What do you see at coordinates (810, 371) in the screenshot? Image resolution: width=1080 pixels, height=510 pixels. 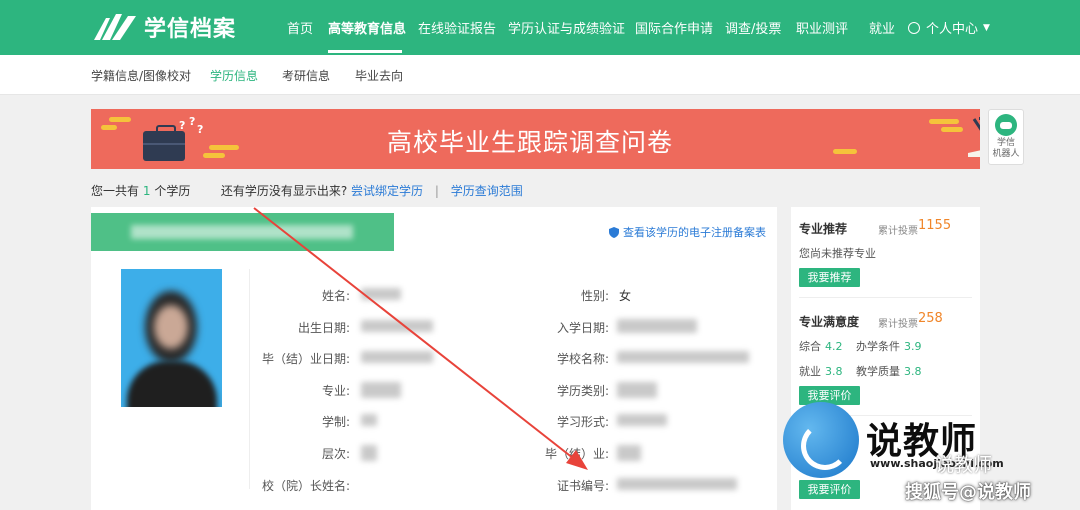 I see `score-label-employment: 就业` at bounding box center [810, 371].